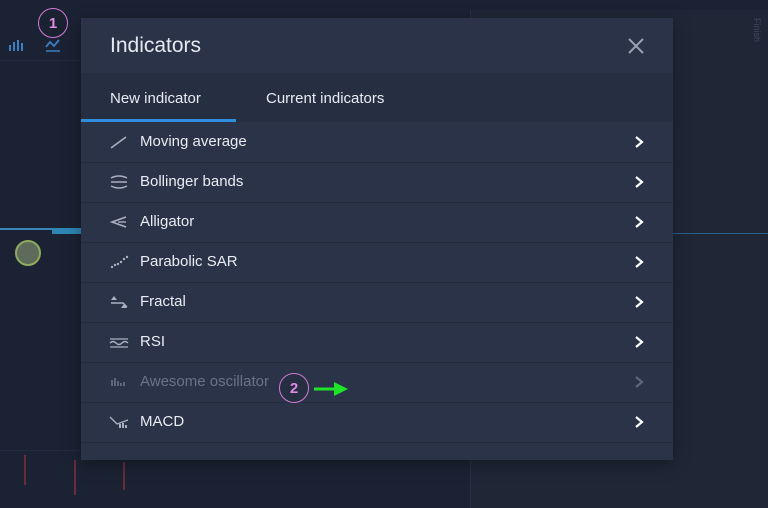 The width and height of the screenshot is (768, 508). Describe the element at coordinates (119, 182) in the screenshot. I see `bollinger-bands-icon` at that location.